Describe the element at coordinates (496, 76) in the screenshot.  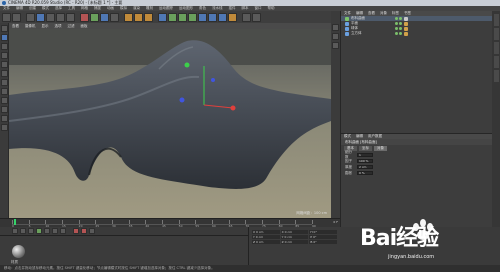
I see `side-tab-layers` at that location.